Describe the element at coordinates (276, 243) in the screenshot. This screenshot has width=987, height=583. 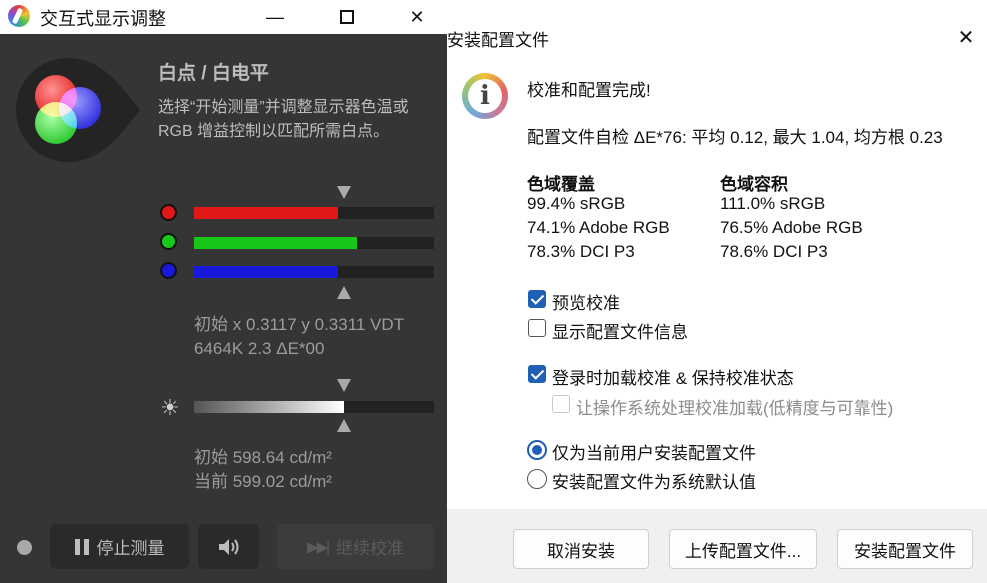
I see `green-level-fill` at that location.